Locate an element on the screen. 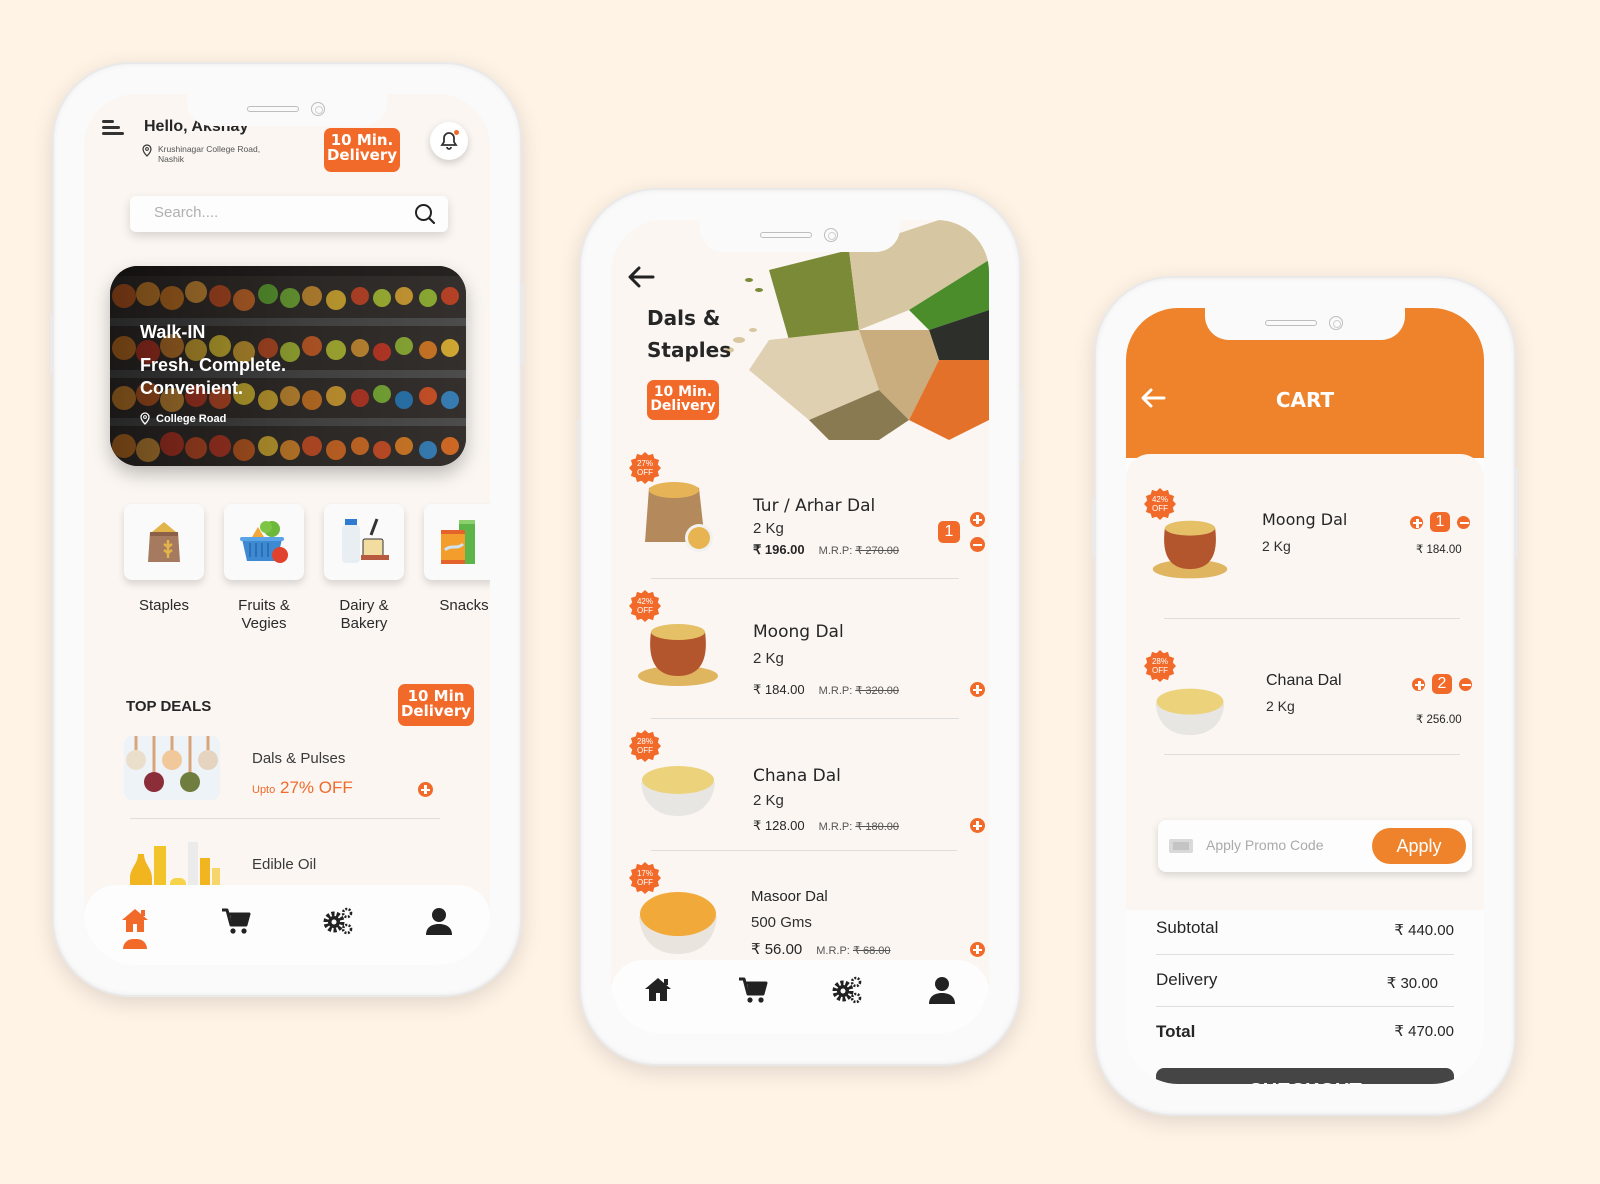 Image resolution: width=1600 pixels, height=1184 pixels. profile-icon is located at coordinates (941, 990).